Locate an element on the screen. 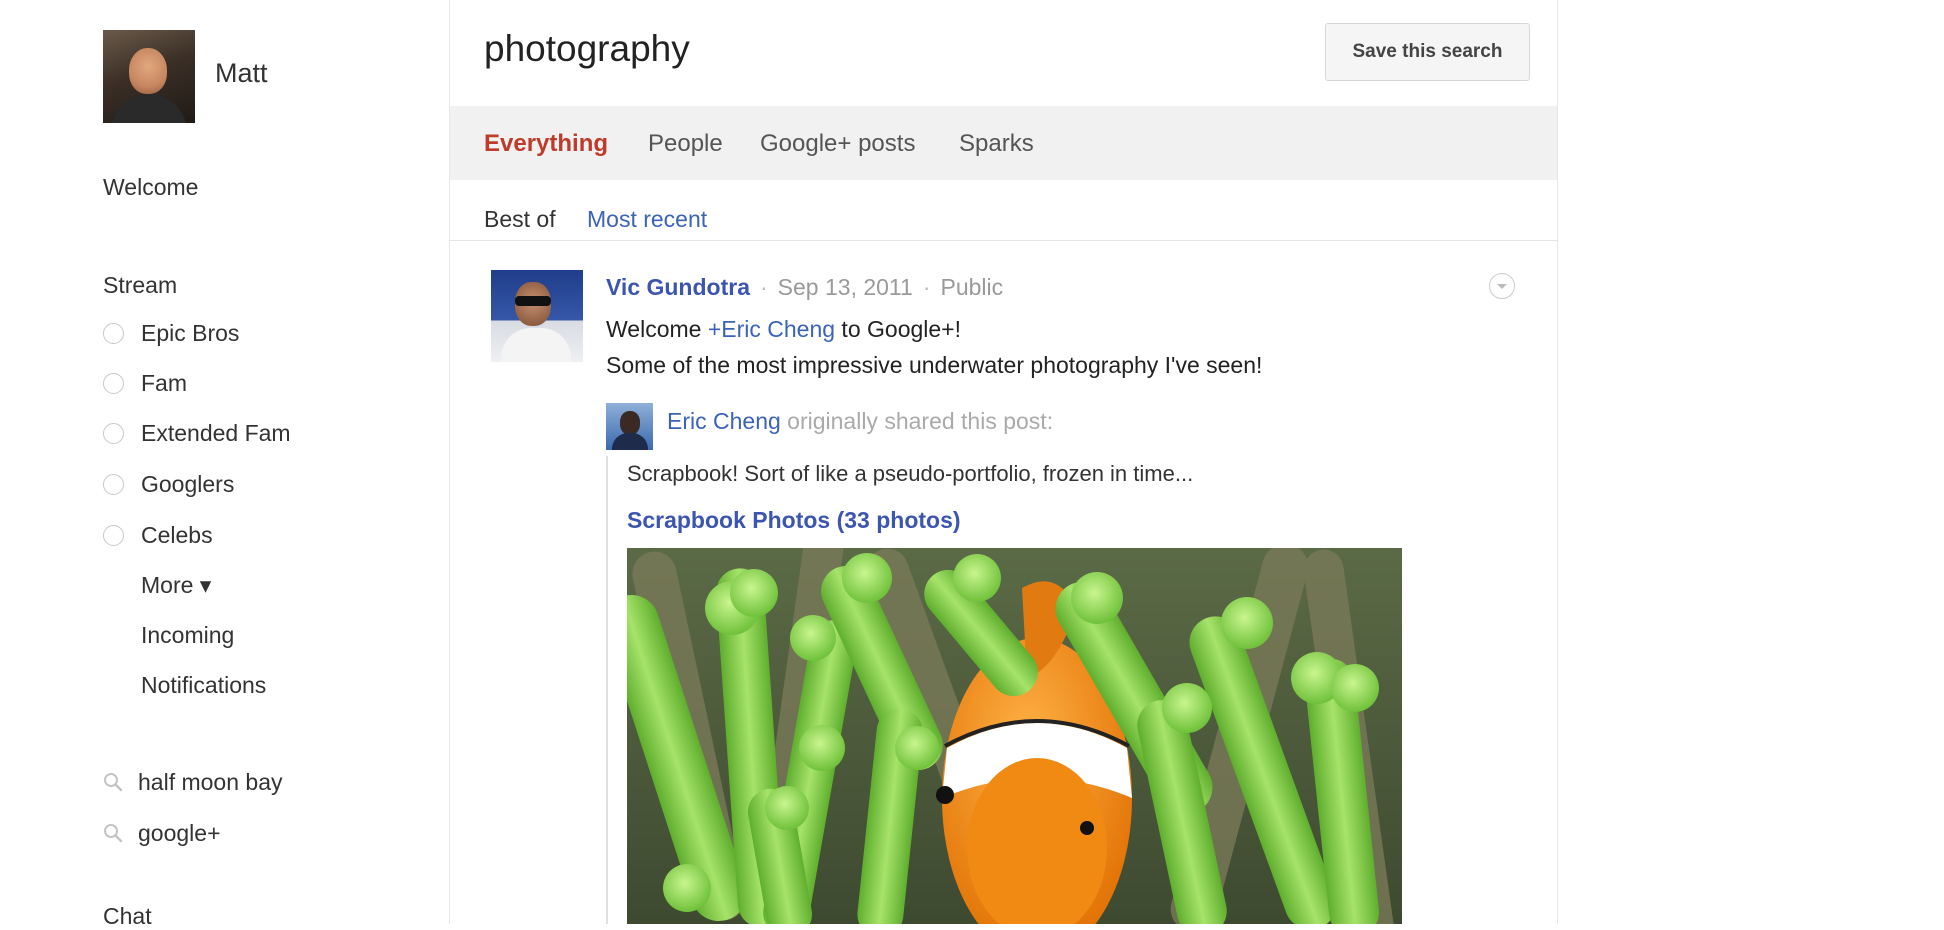 The image size is (1944, 930). post-text-line-1: Welcome +Eric Cheng to Google+! is located at coordinates (783, 329).